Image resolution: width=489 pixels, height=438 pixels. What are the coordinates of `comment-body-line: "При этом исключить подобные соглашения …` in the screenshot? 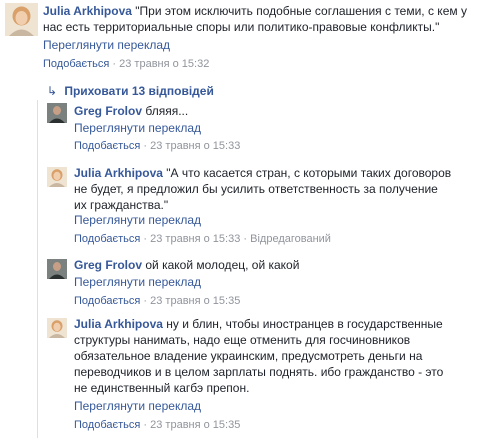 It's located at (301, 11).